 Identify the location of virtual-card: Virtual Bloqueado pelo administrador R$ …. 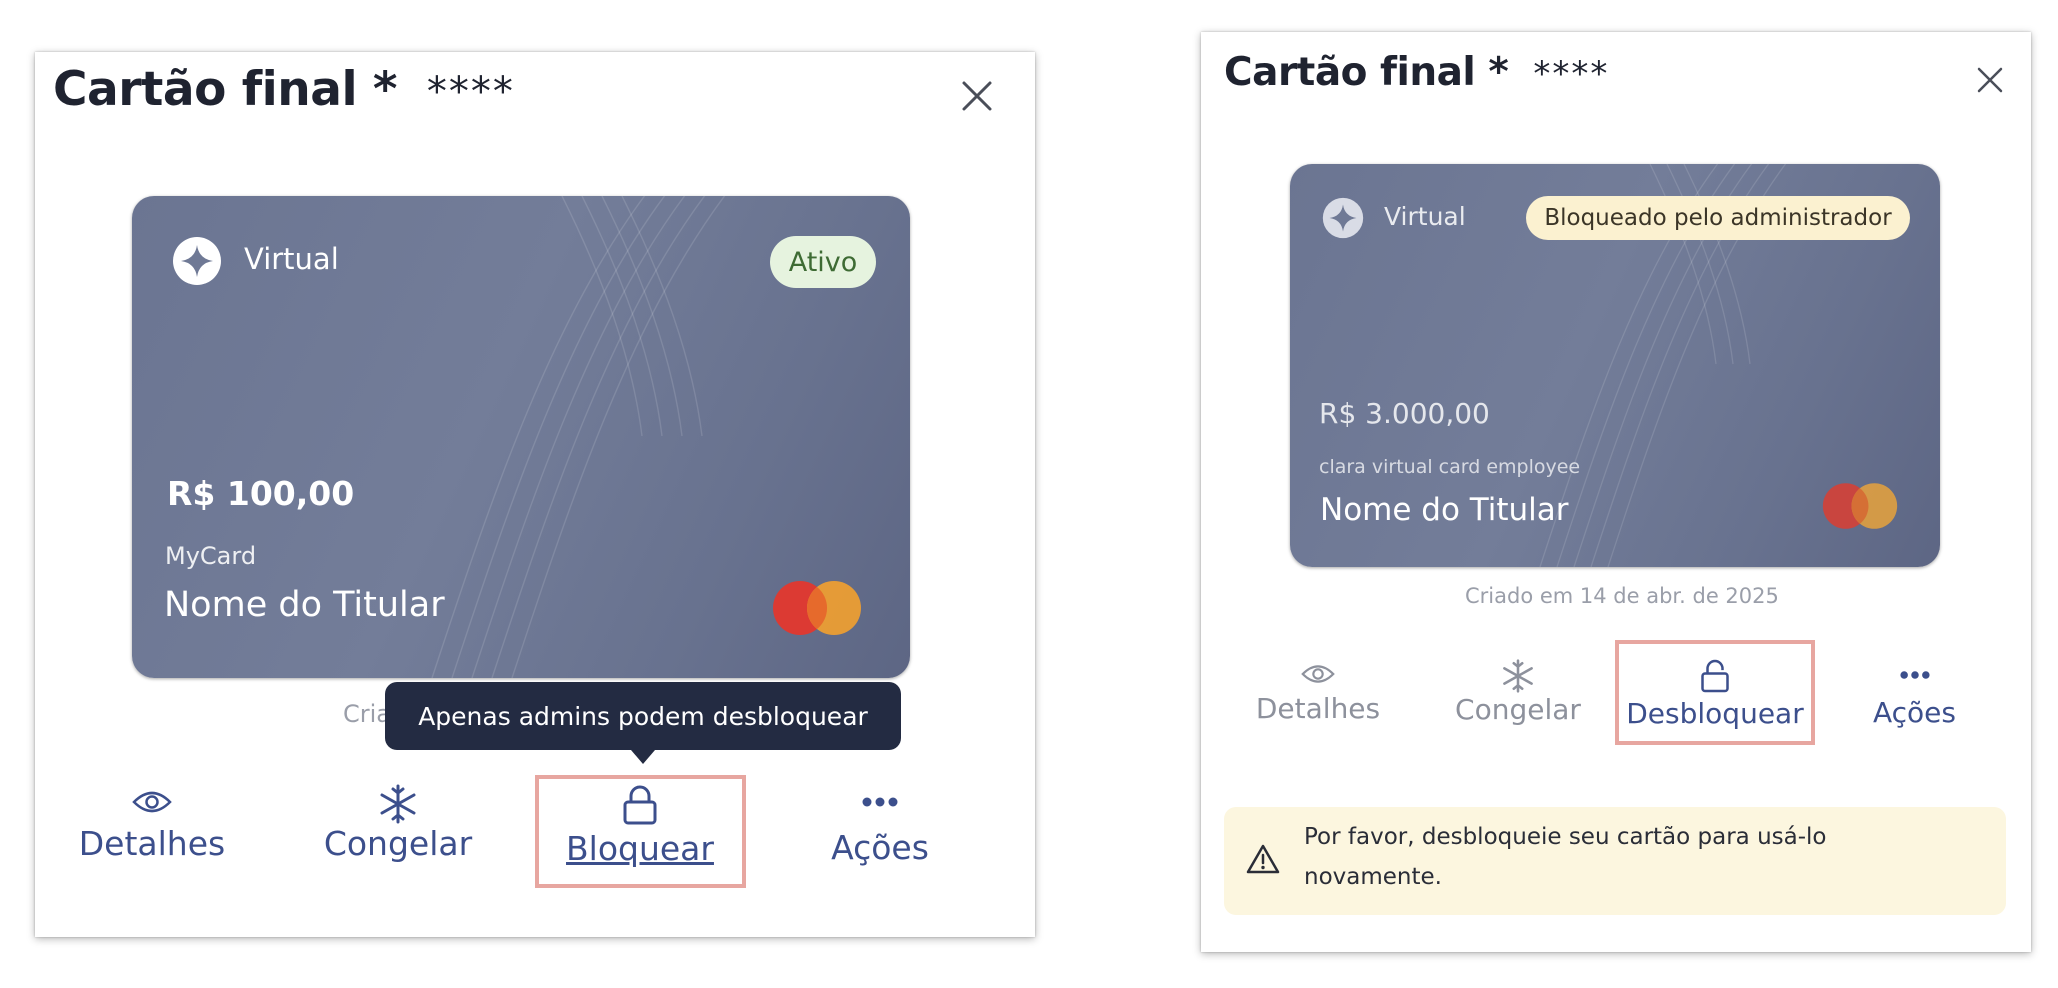
(1615, 365).